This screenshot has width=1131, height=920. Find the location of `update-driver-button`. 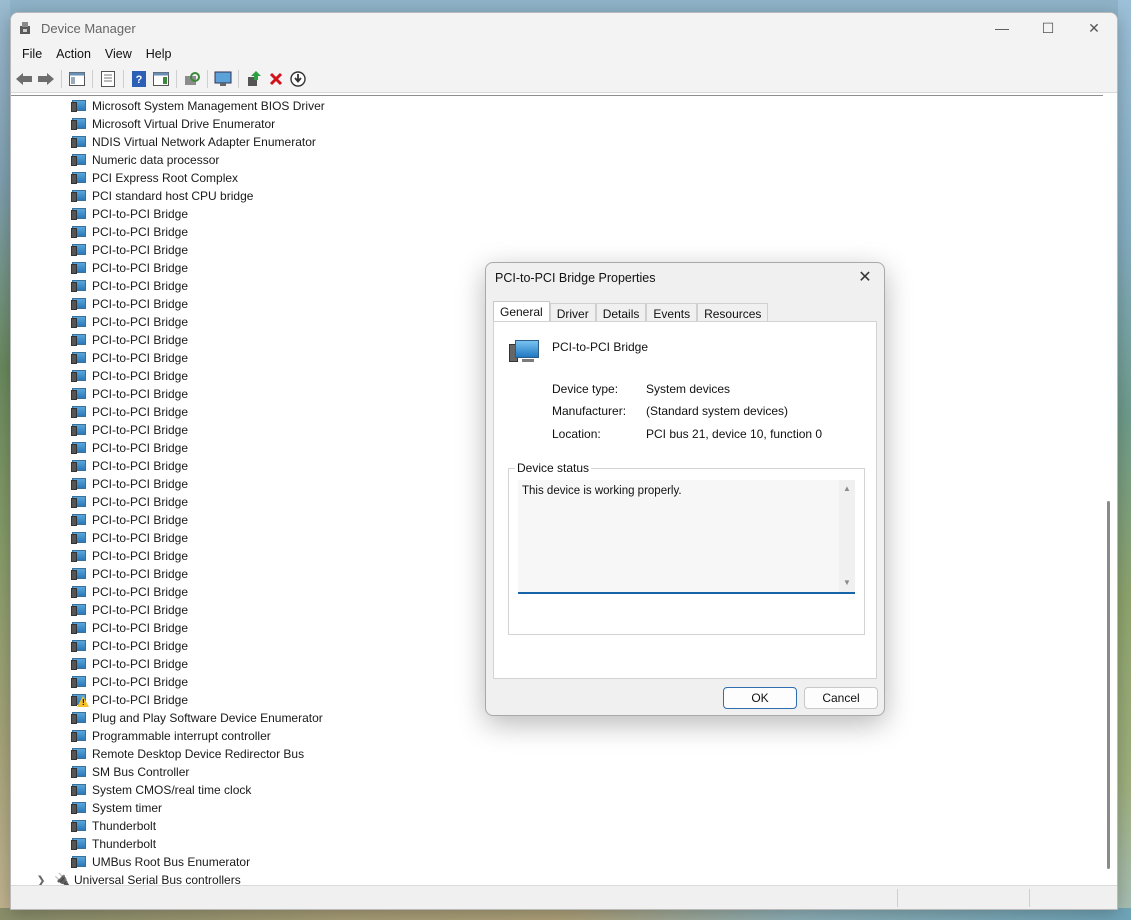

update-driver-button is located at coordinates (254, 79).